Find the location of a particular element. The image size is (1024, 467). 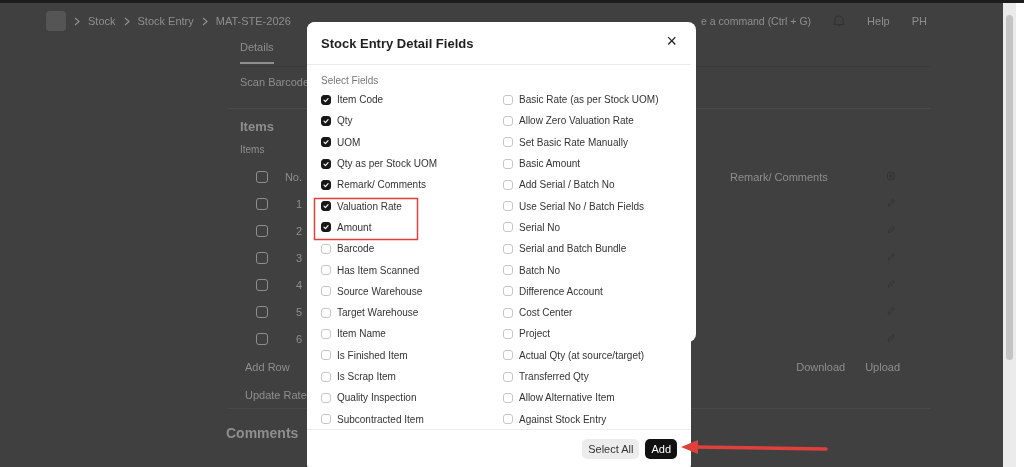

table-label: Items is located at coordinates (252, 149).